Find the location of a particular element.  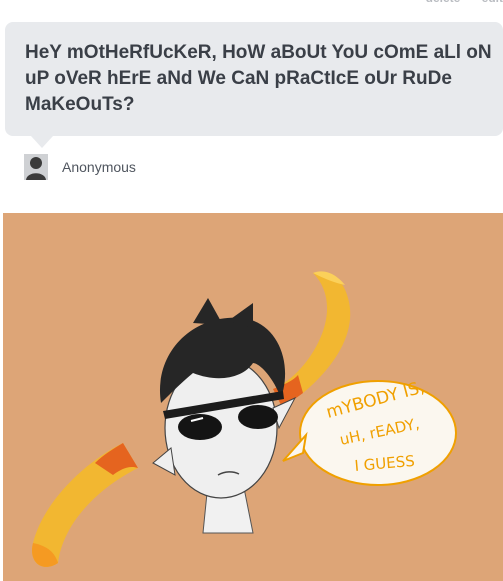

asker-info: Anonymous is located at coordinates (80, 167).